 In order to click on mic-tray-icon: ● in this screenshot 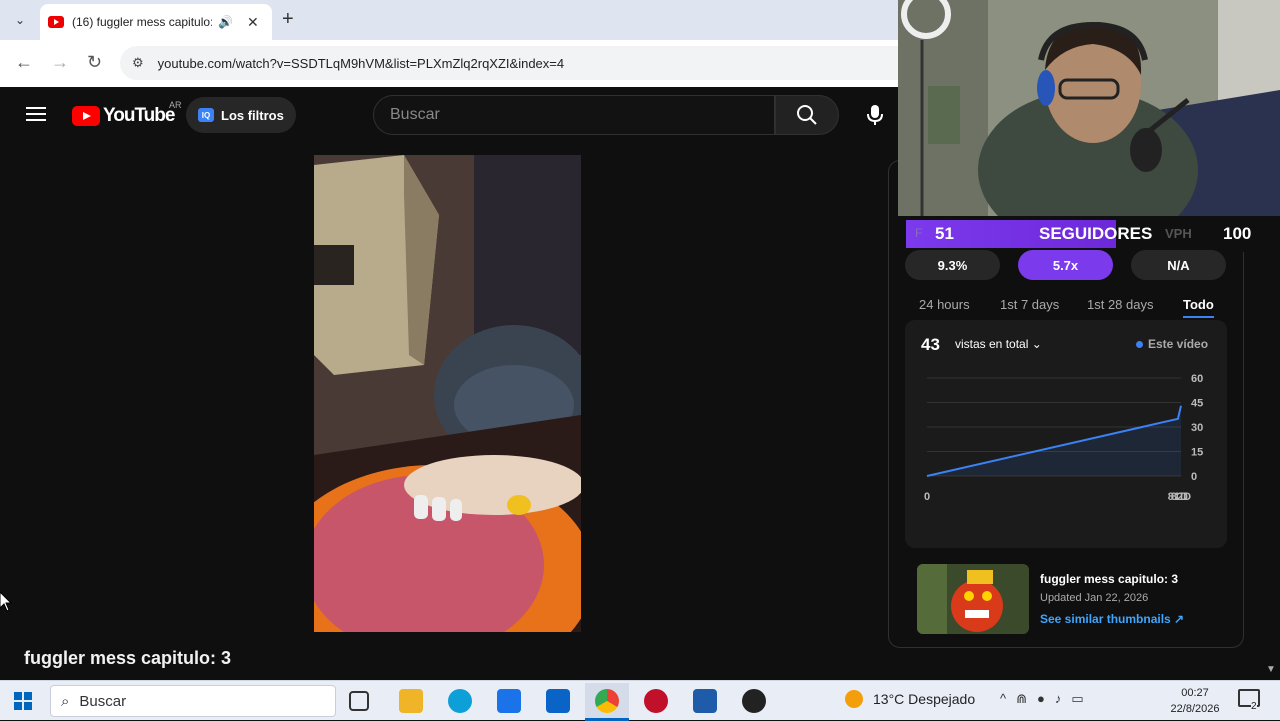, I will do `click(1046, 698)`.